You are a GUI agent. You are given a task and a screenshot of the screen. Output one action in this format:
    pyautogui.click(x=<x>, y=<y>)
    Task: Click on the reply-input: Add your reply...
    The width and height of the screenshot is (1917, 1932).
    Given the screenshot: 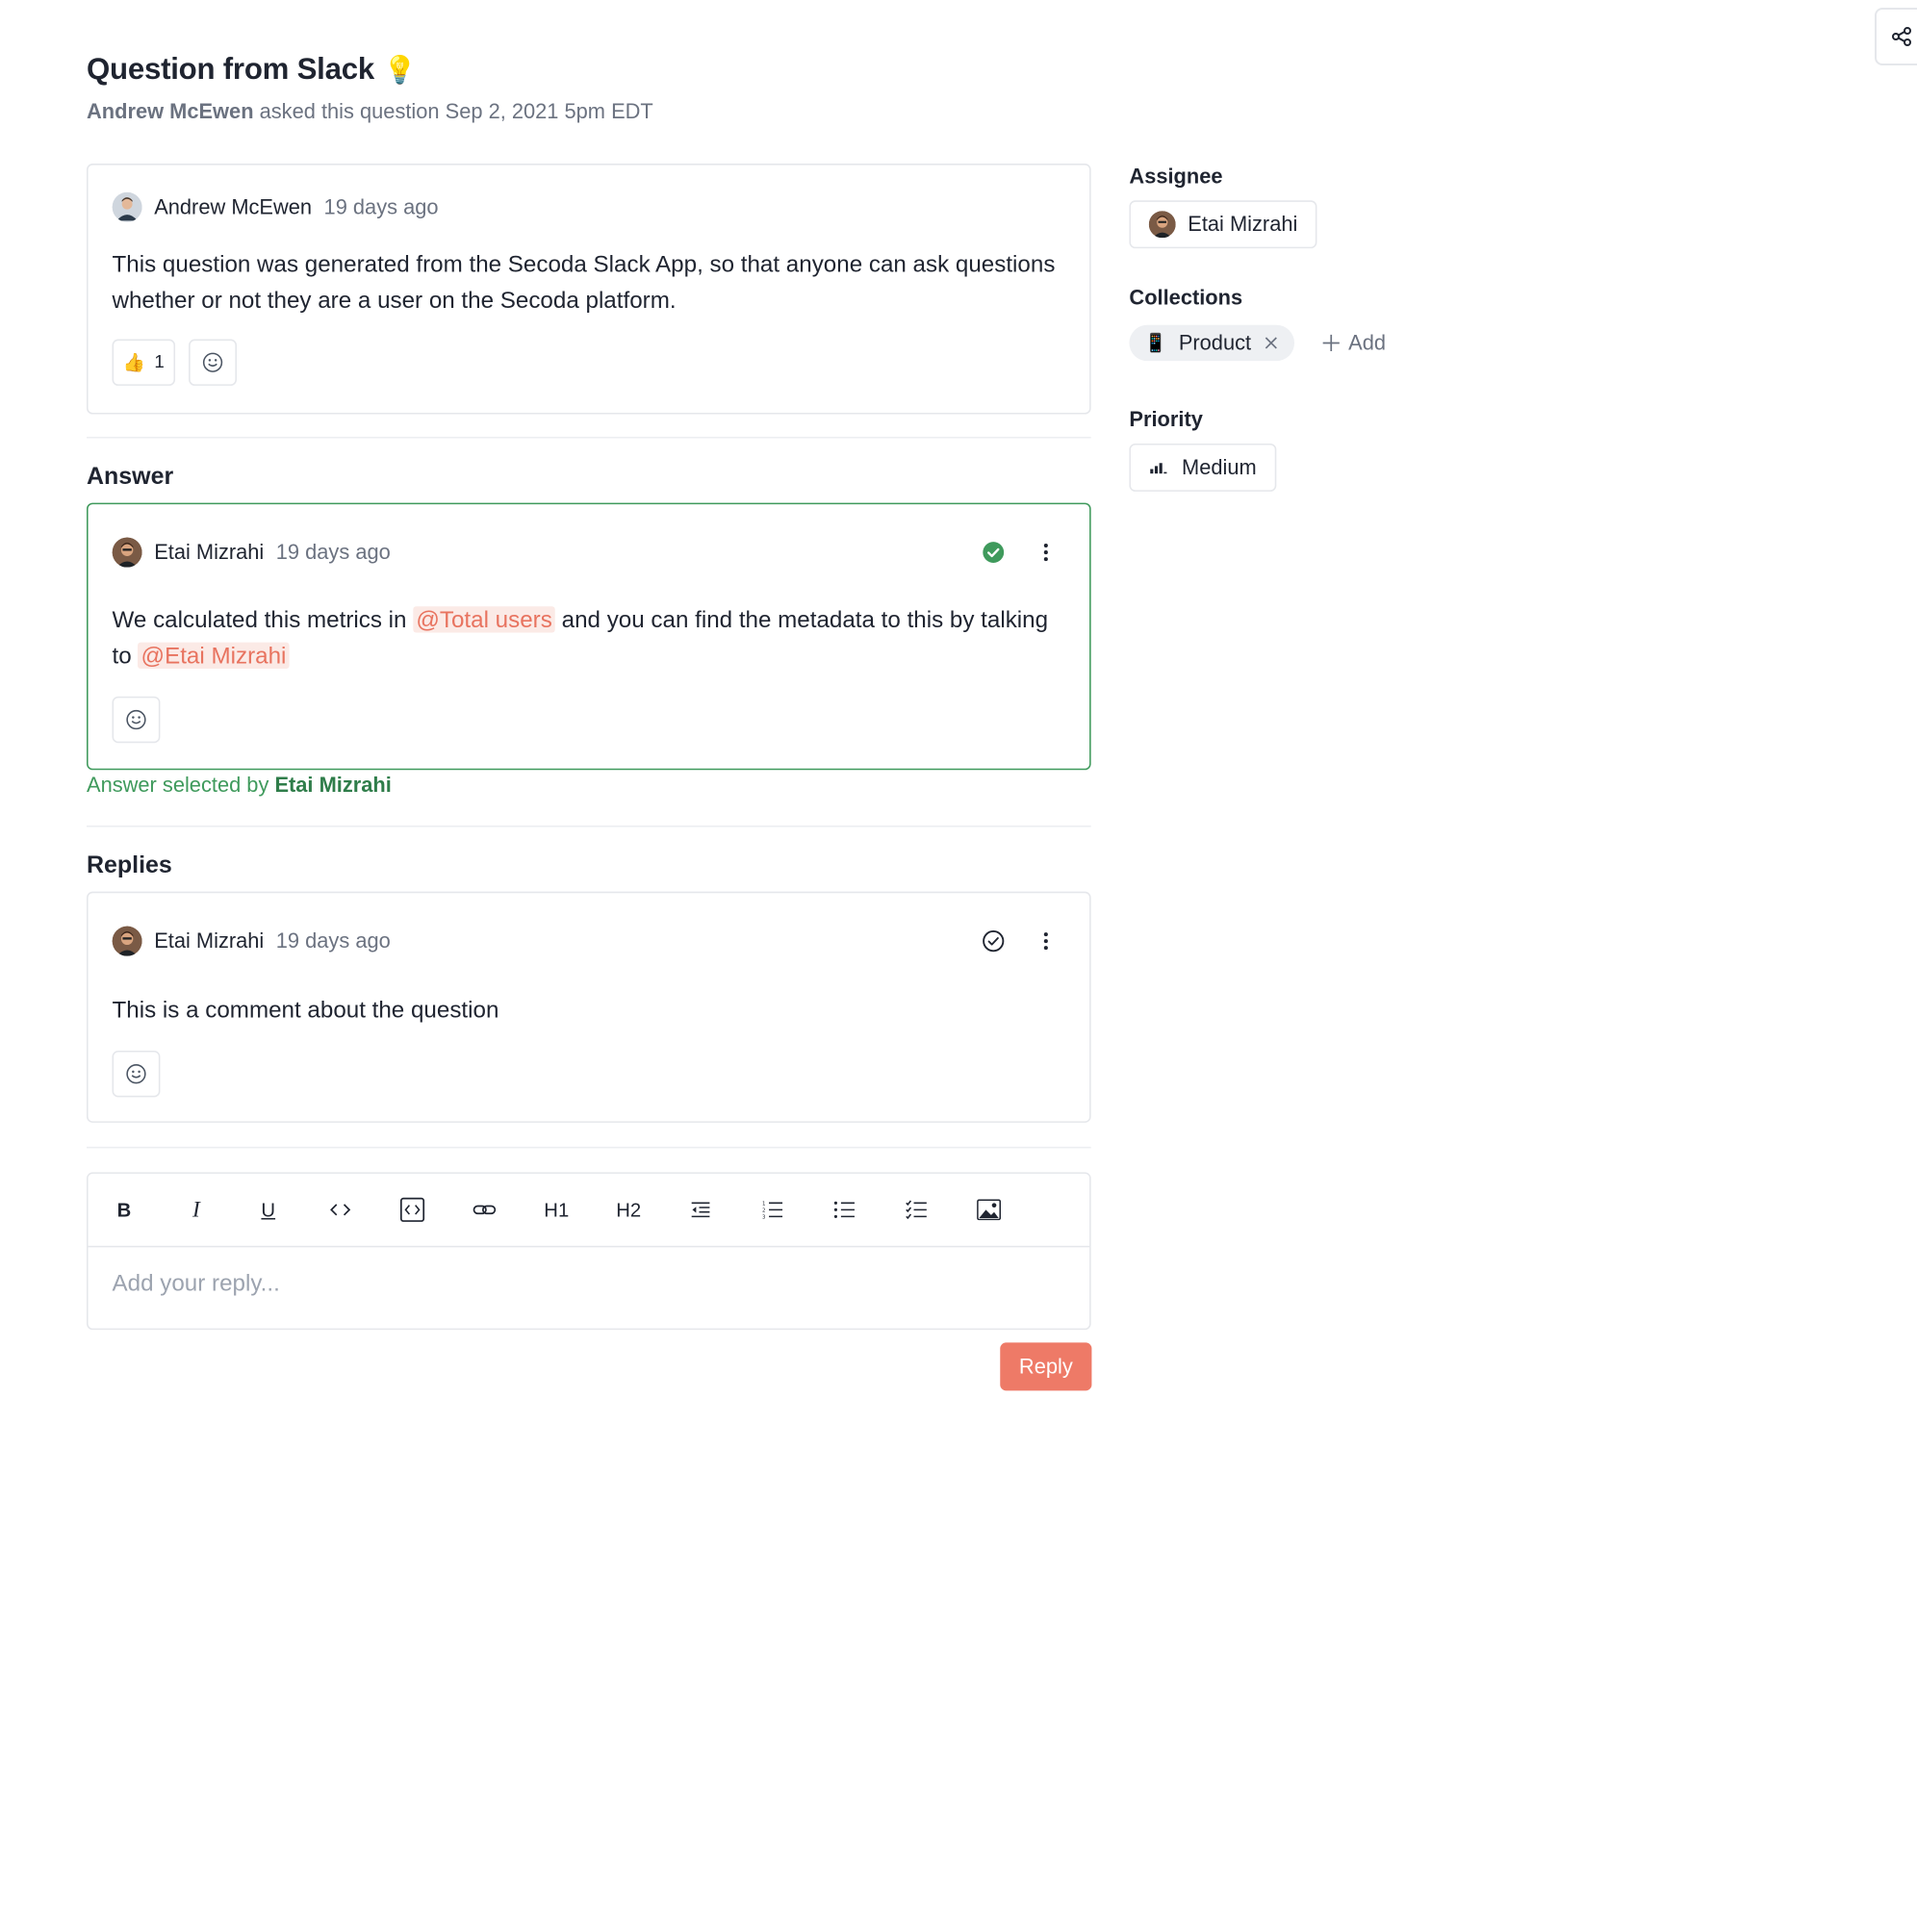 What is the action you would take?
    pyautogui.click(x=196, y=1283)
    